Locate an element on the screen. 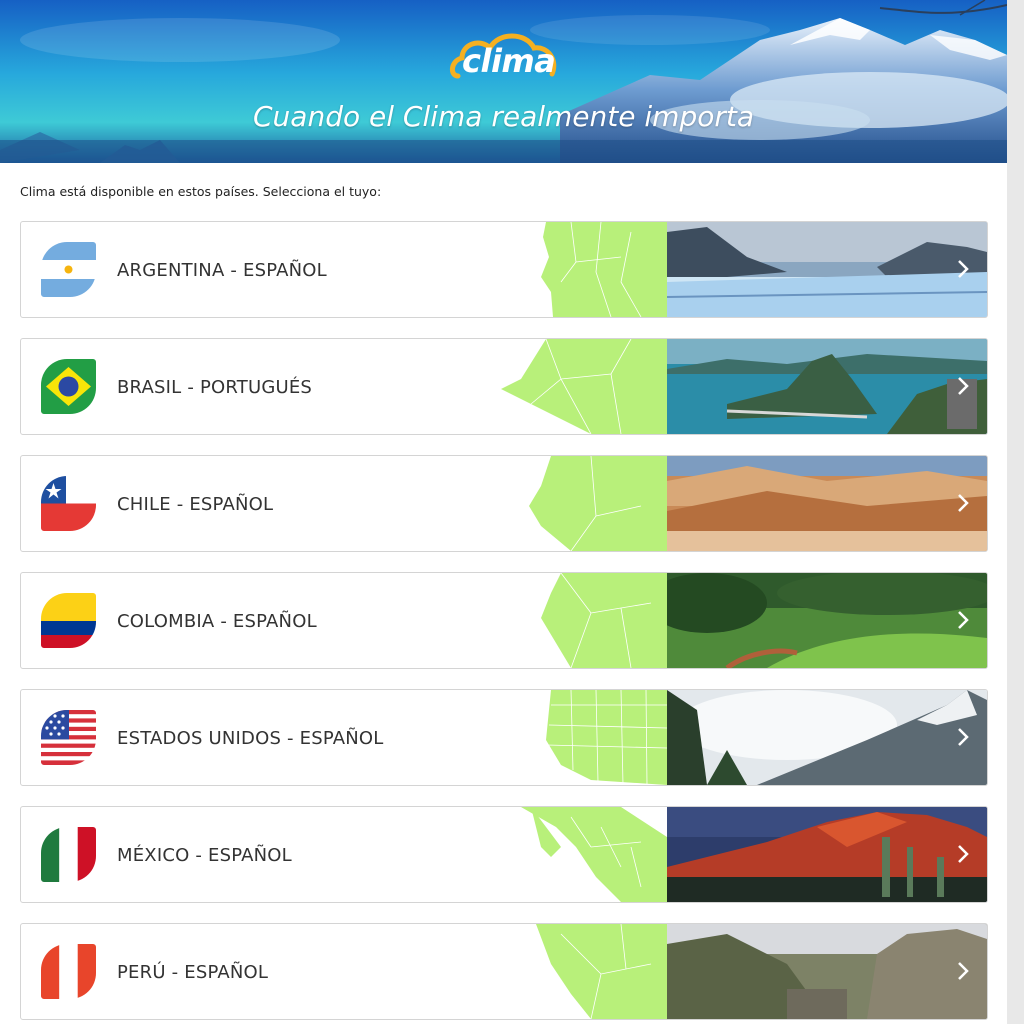 This screenshot has width=1024, height=1024. colombia-forest-photo is located at coordinates (827, 620).